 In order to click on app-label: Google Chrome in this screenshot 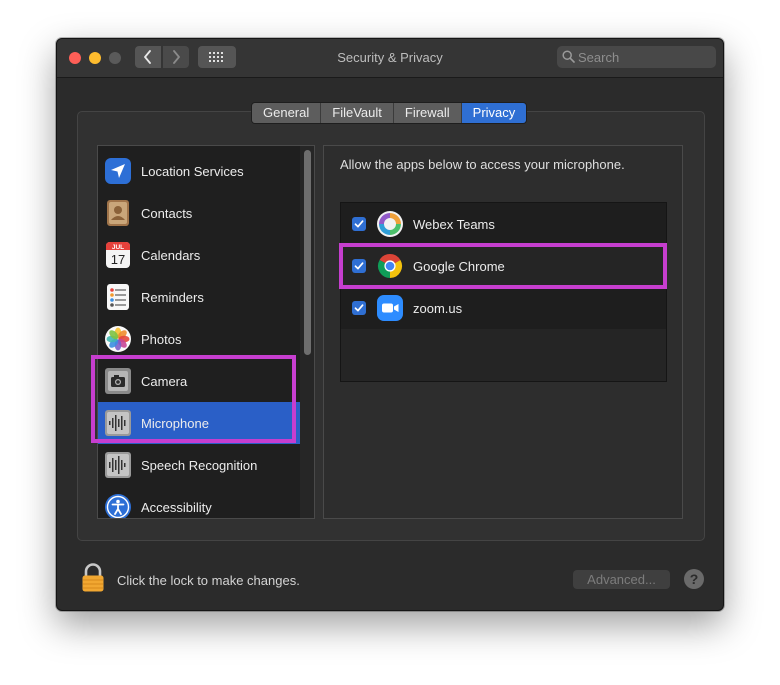, I will do `click(459, 266)`.